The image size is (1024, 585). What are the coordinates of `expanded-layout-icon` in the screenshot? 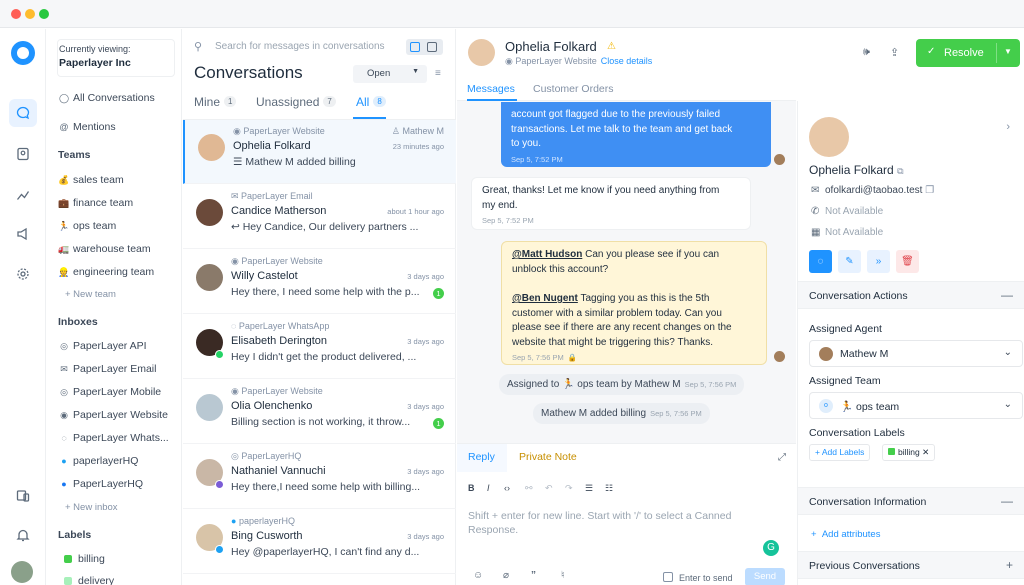 It's located at (415, 47).